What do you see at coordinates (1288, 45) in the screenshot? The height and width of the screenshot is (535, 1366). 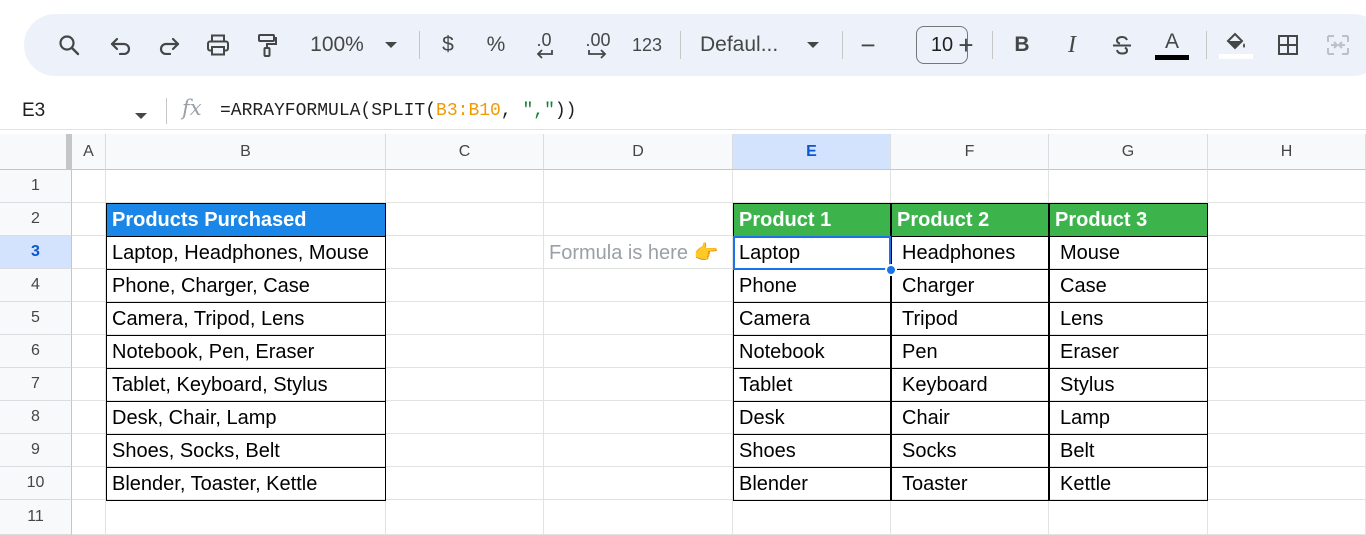 I see `borders-icon` at bounding box center [1288, 45].